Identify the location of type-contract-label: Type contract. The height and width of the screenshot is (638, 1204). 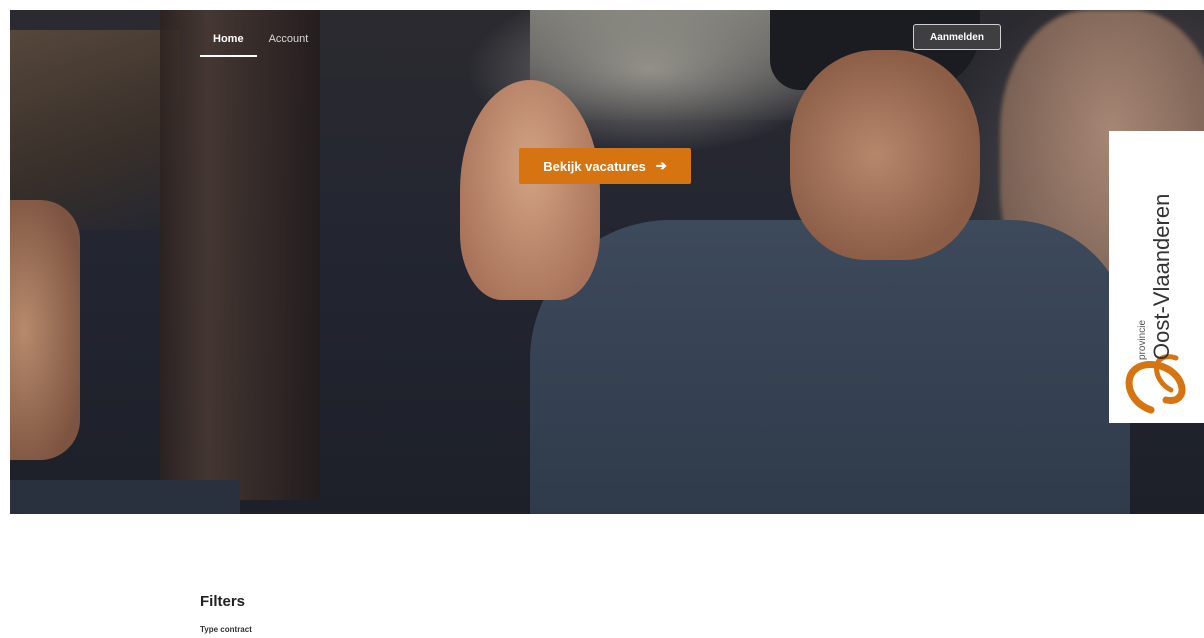
(226, 629).